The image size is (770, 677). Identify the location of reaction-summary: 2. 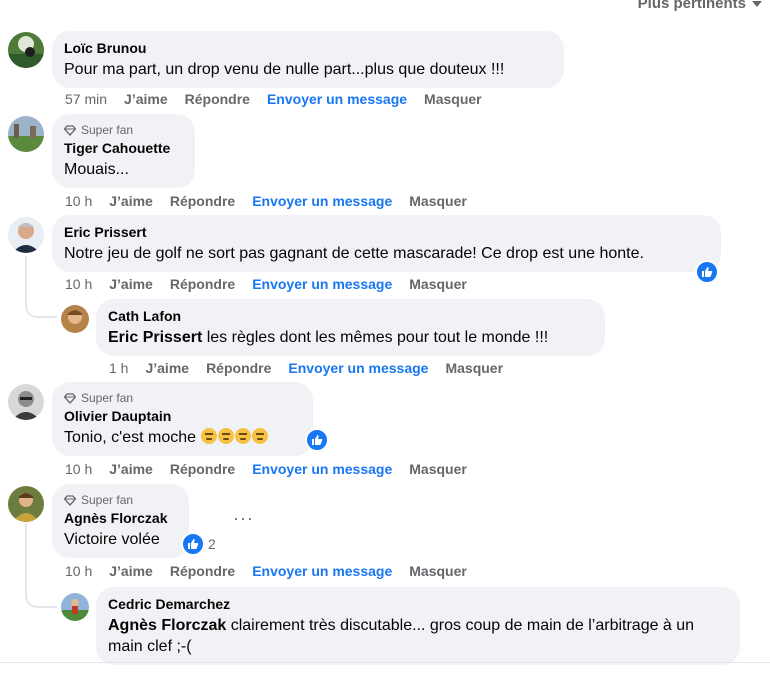
(198, 544).